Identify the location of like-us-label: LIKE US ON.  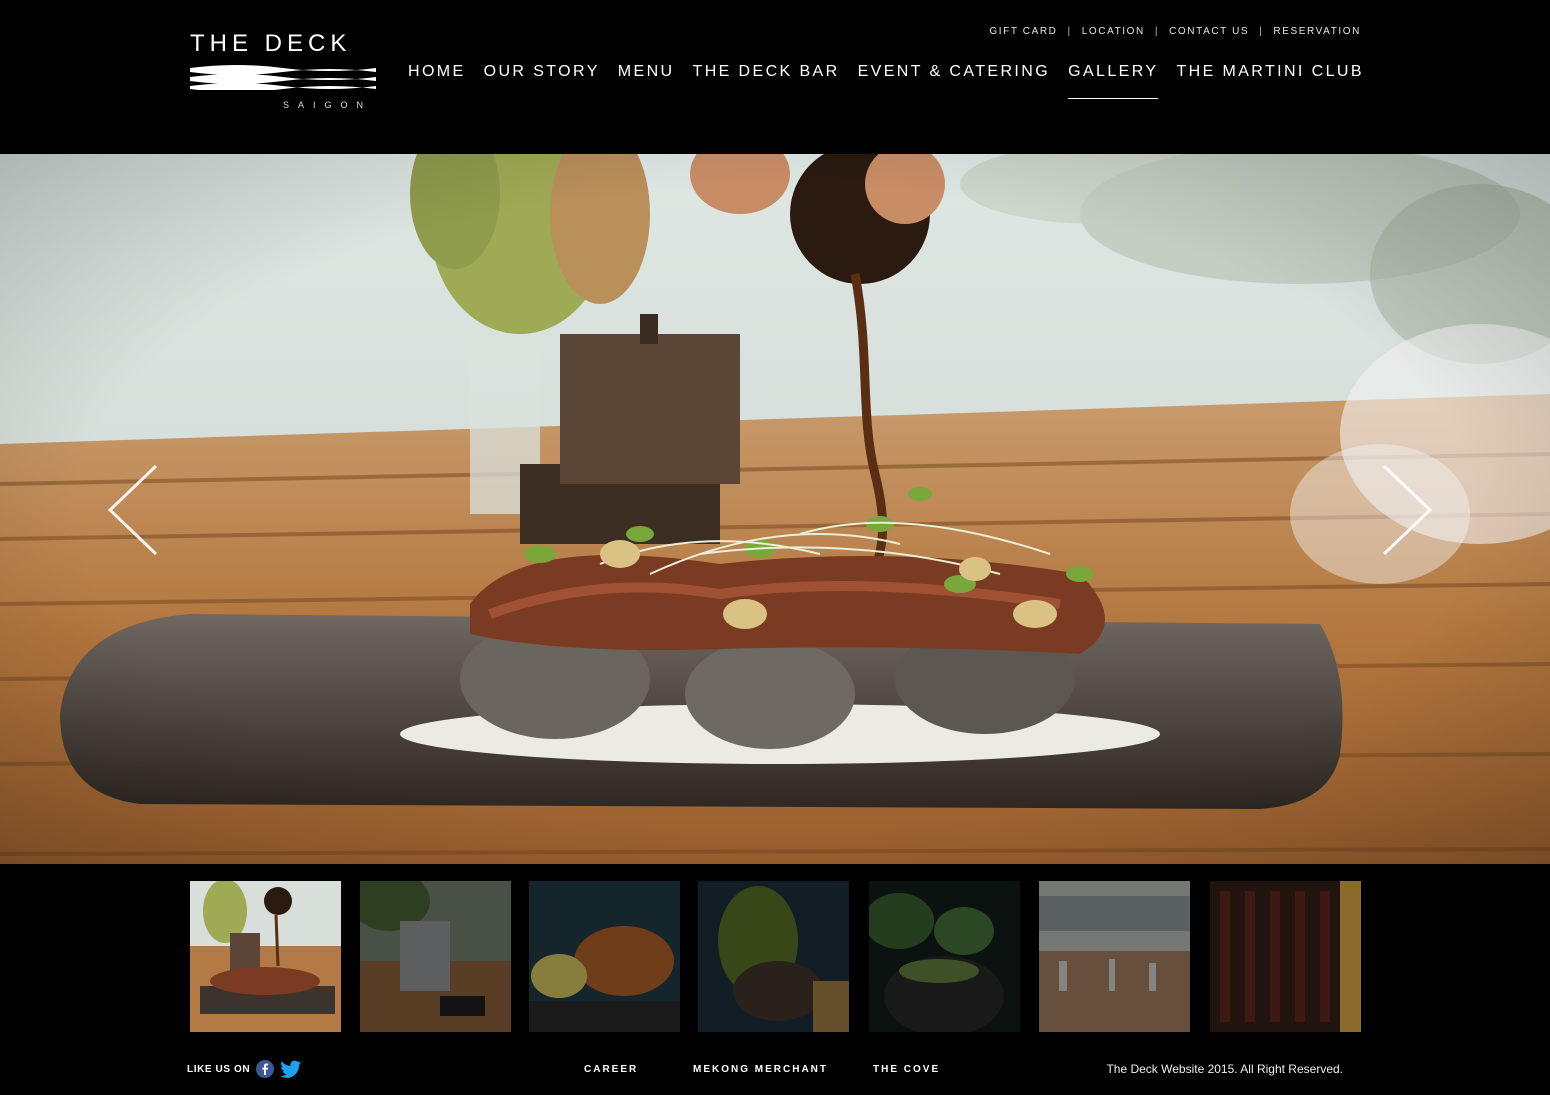
(219, 1069).